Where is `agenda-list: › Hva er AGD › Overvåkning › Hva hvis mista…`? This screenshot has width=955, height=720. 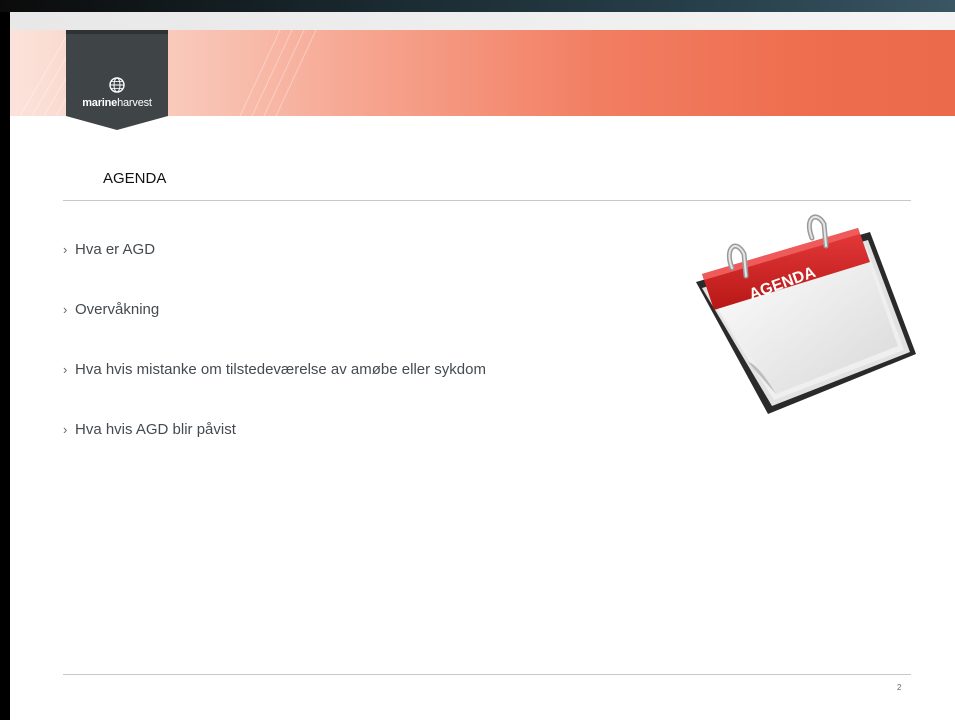
agenda-list: › Hva er AGD › Overvåkning › Hva hvis mista… is located at coordinates (274, 360).